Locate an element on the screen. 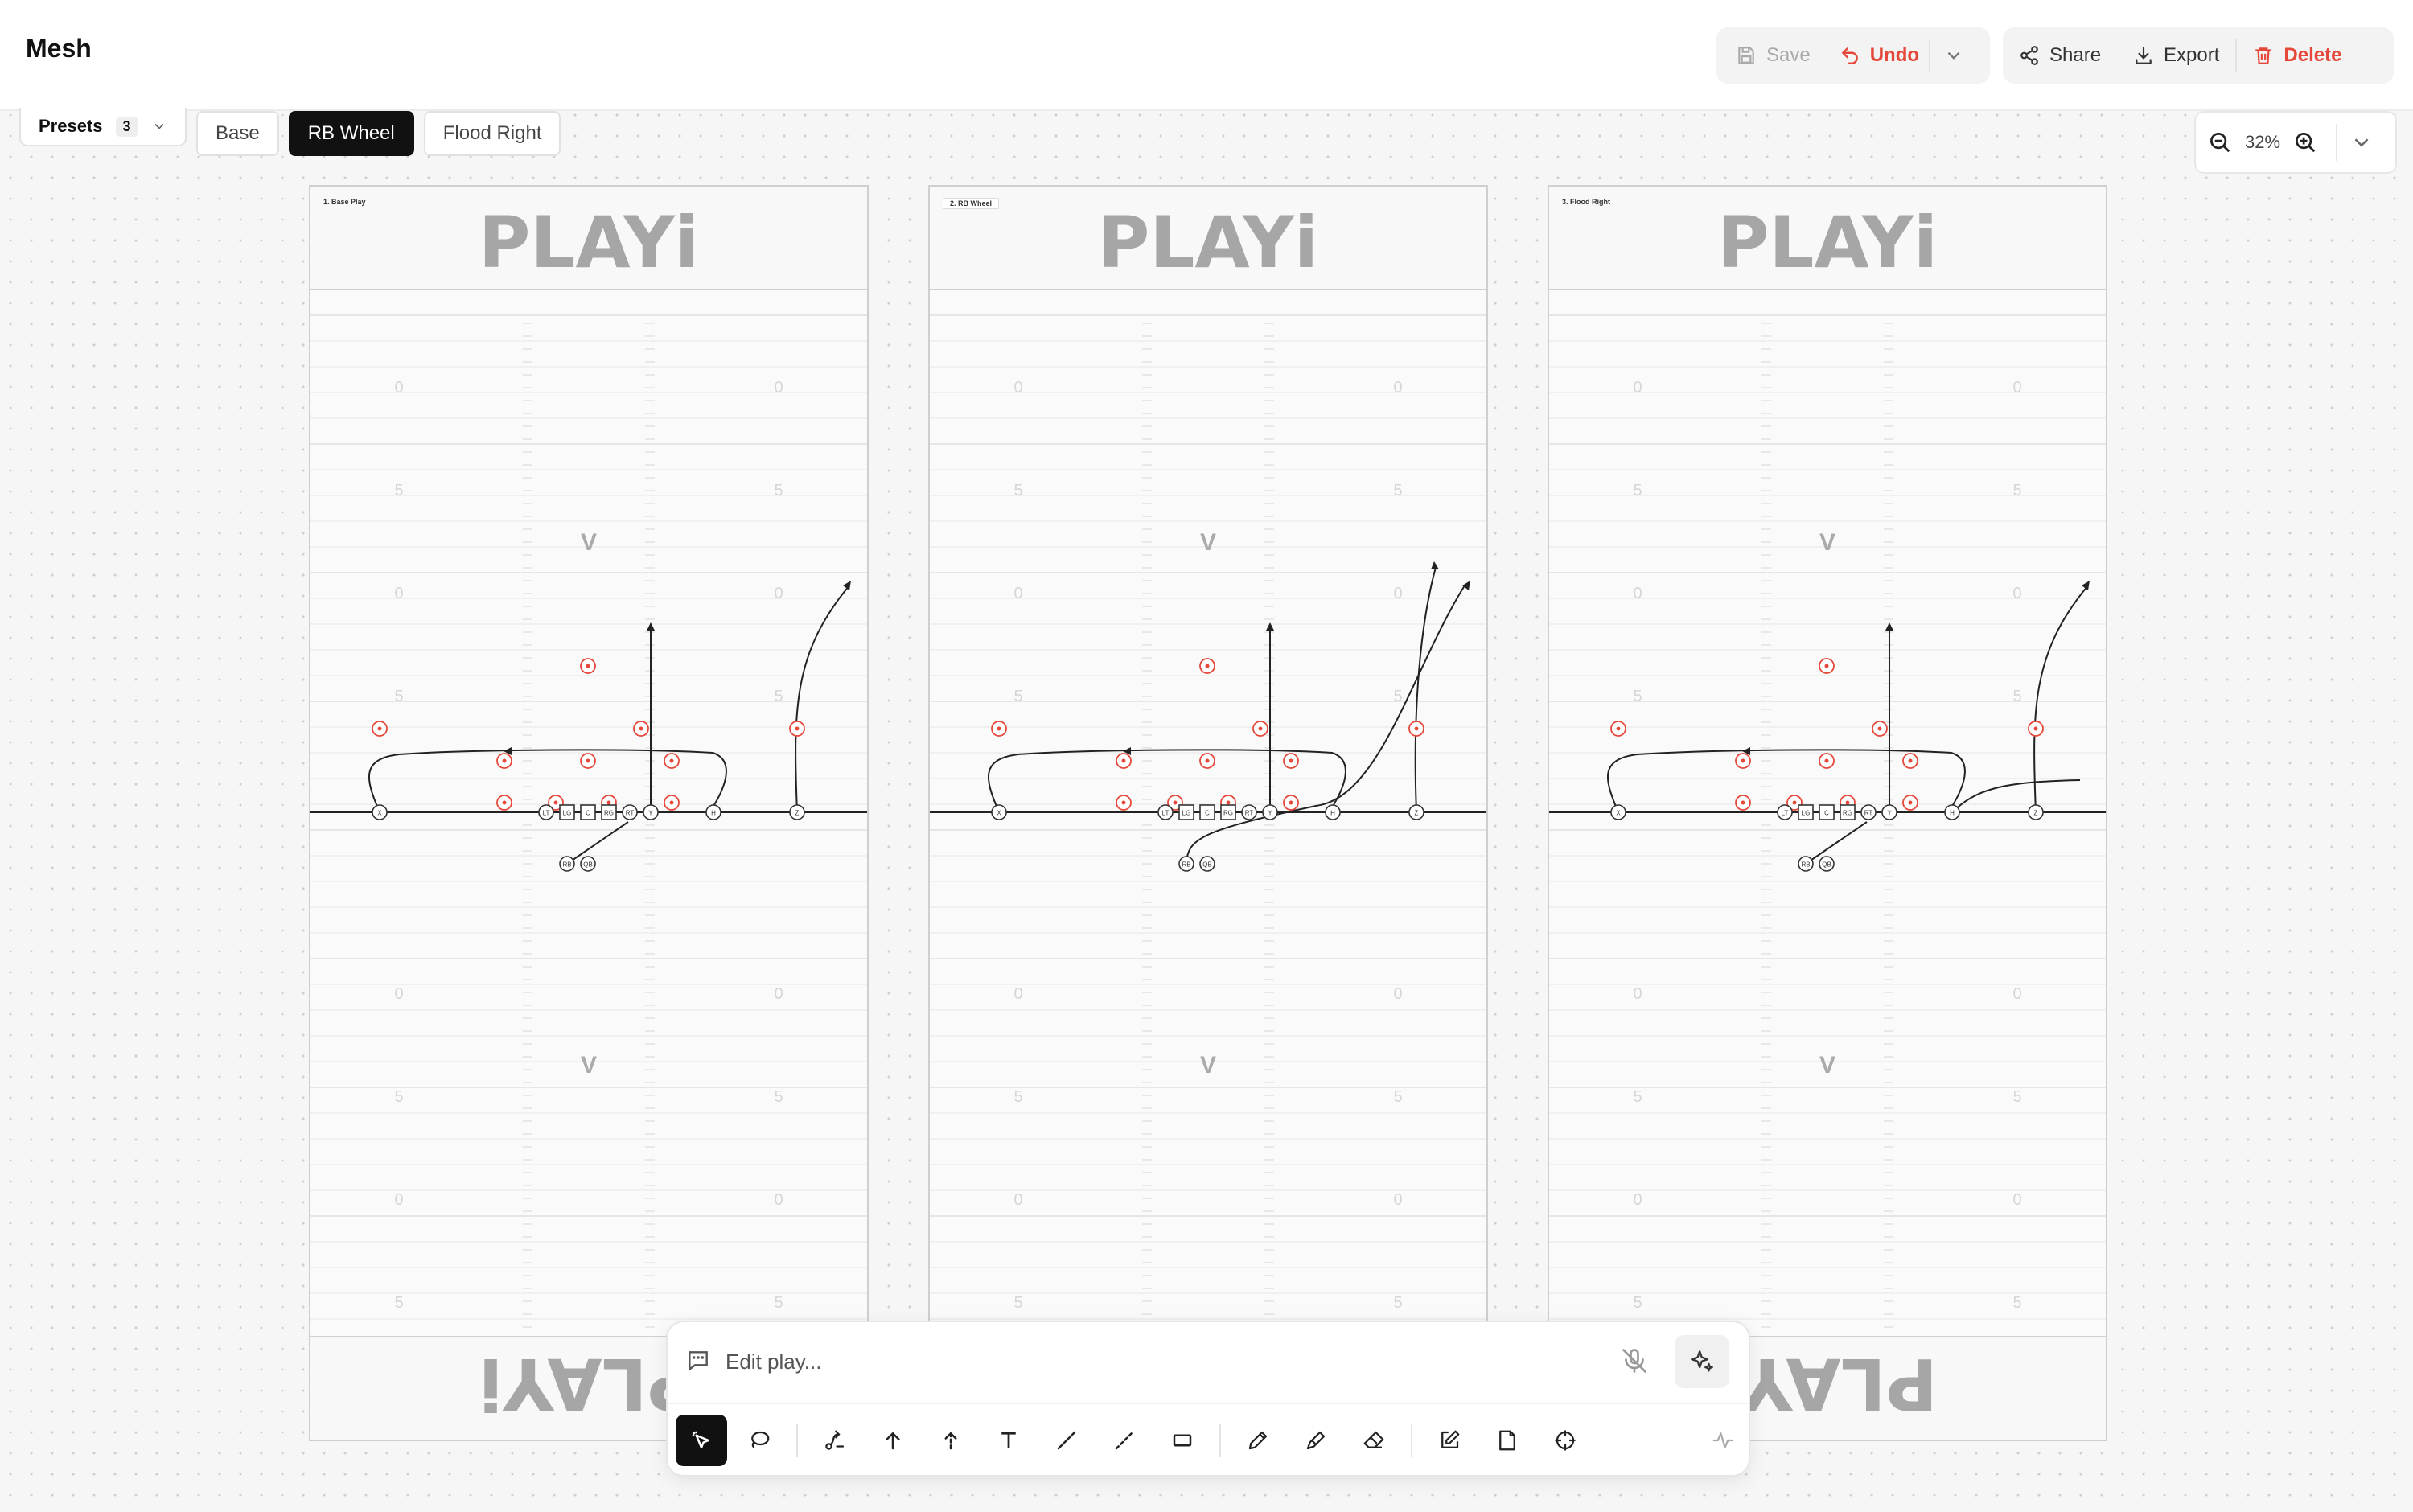  dashed-line-tool is located at coordinates (1125, 1441).